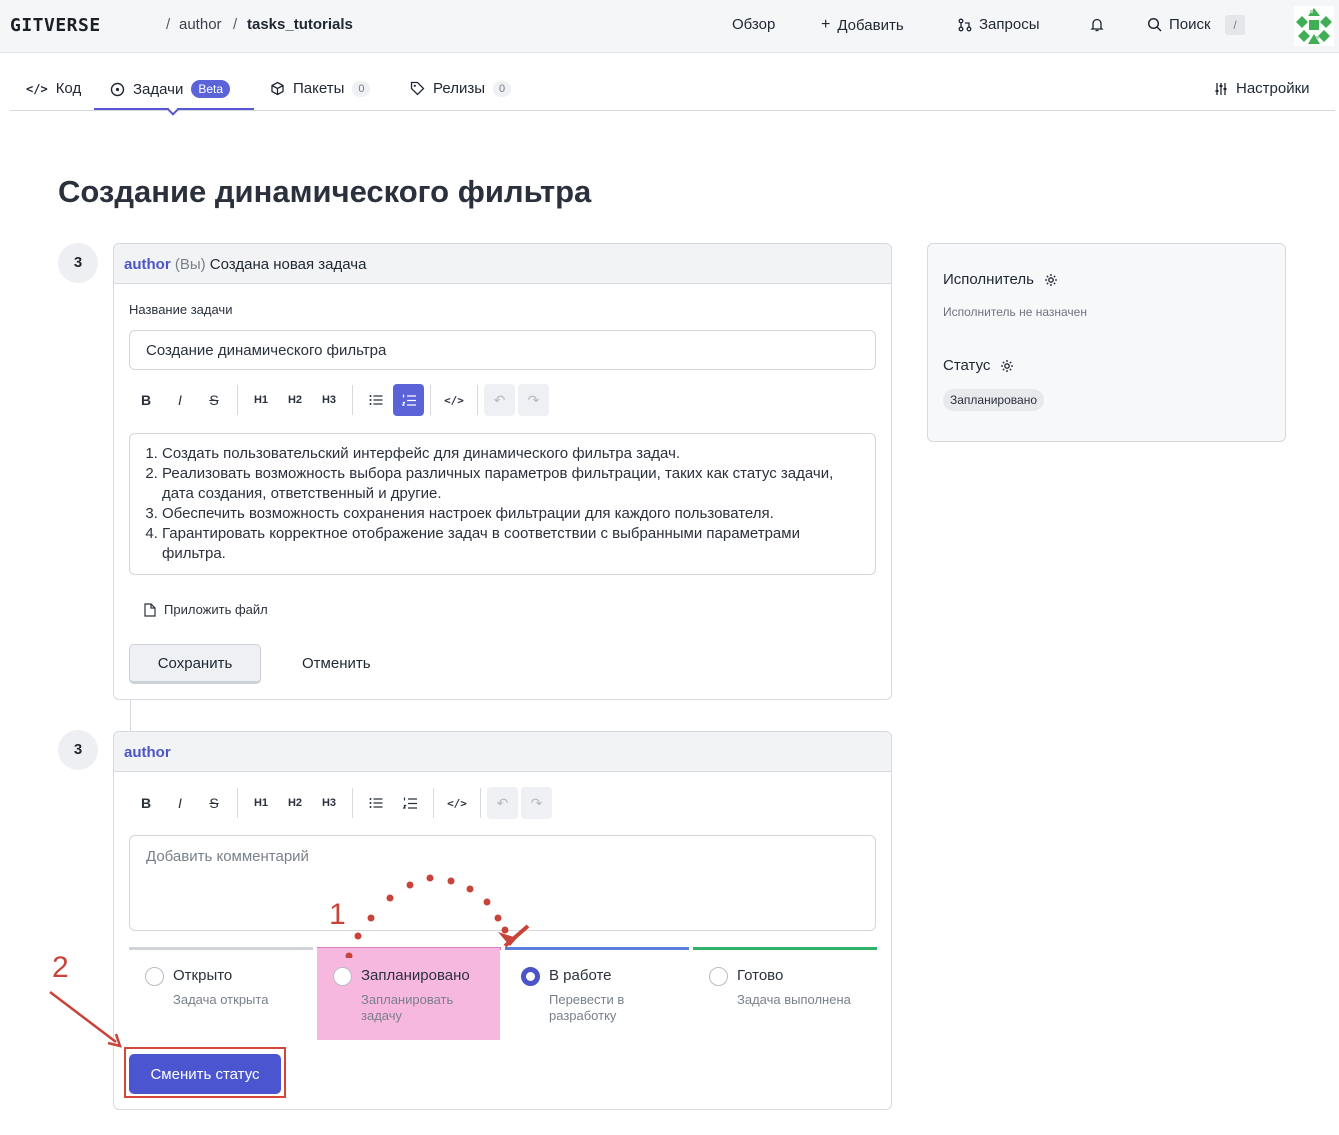 Image resolution: width=1339 pixels, height=1135 pixels. What do you see at coordinates (1015, 312) in the screenshot?
I see `assignee-value: Исполнитель не назначен` at bounding box center [1015, 312].